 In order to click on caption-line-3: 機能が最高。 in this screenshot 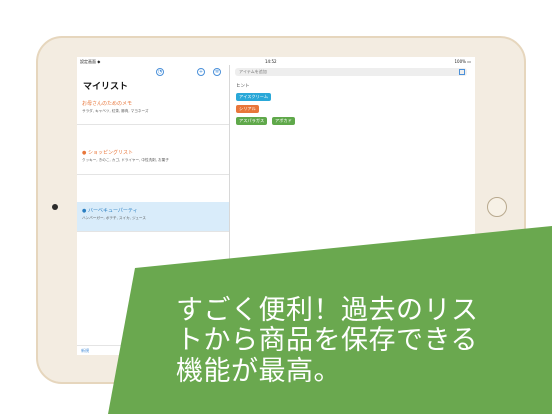, I will do `click(258, 371)`.